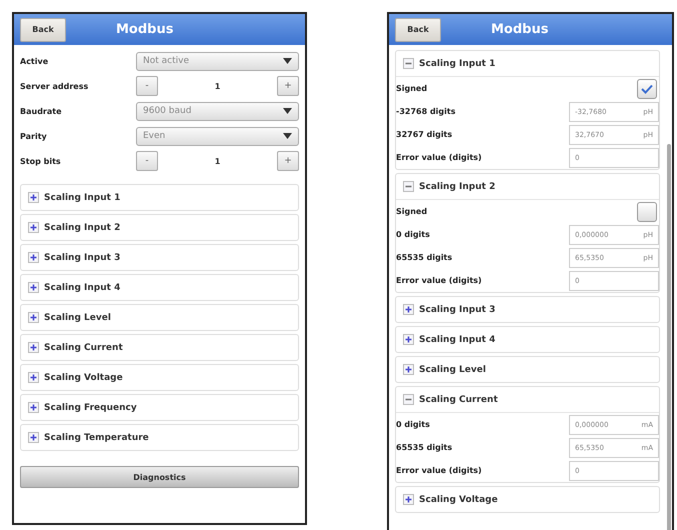  I want to click on field-label: Parity, so click(34, 136).